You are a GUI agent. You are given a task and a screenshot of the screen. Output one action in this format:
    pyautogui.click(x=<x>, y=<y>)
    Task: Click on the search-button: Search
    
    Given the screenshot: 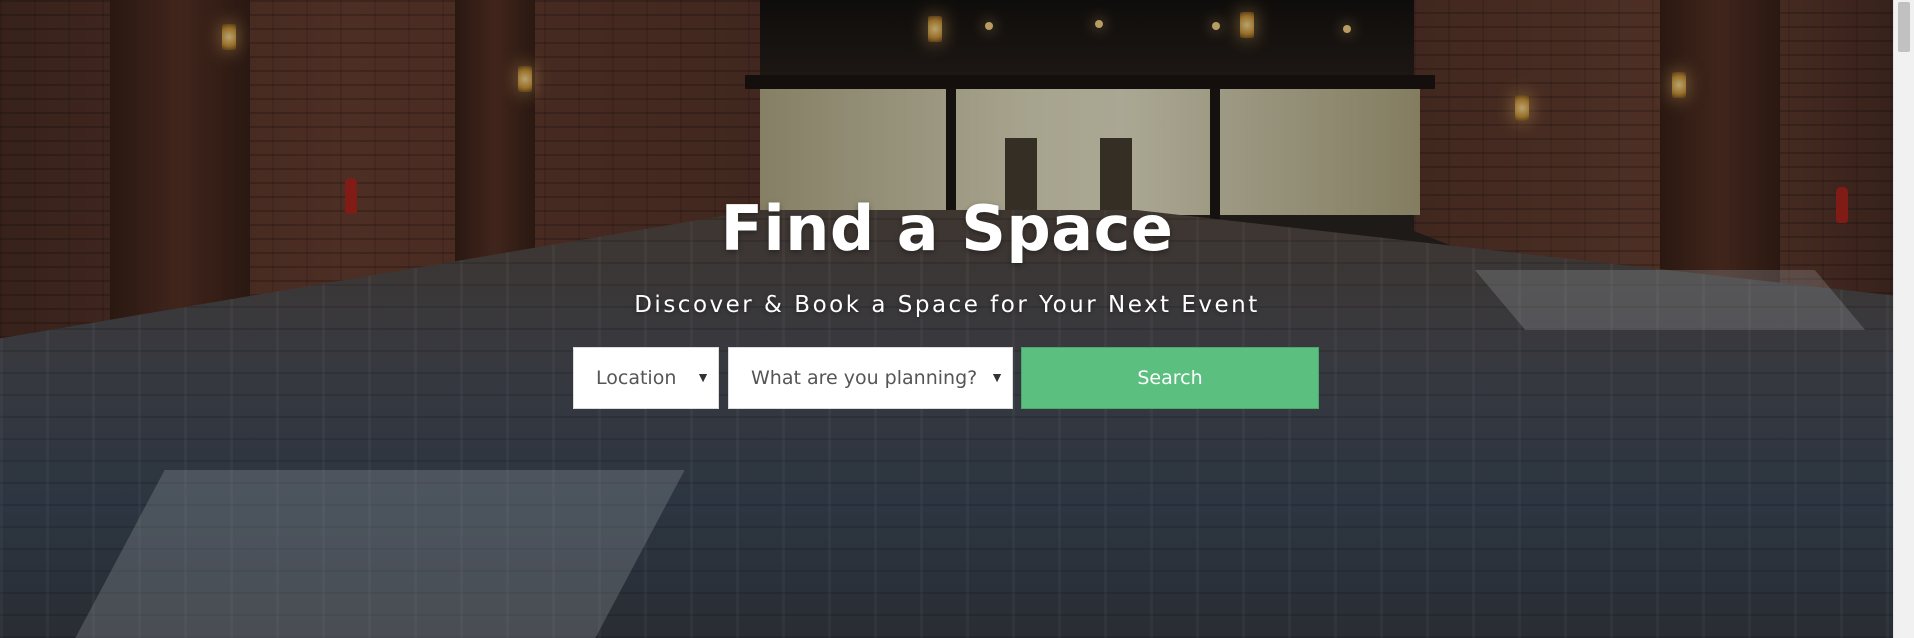 What is the action you would take?
    pyautogui.click(x=1170, y=378)
    